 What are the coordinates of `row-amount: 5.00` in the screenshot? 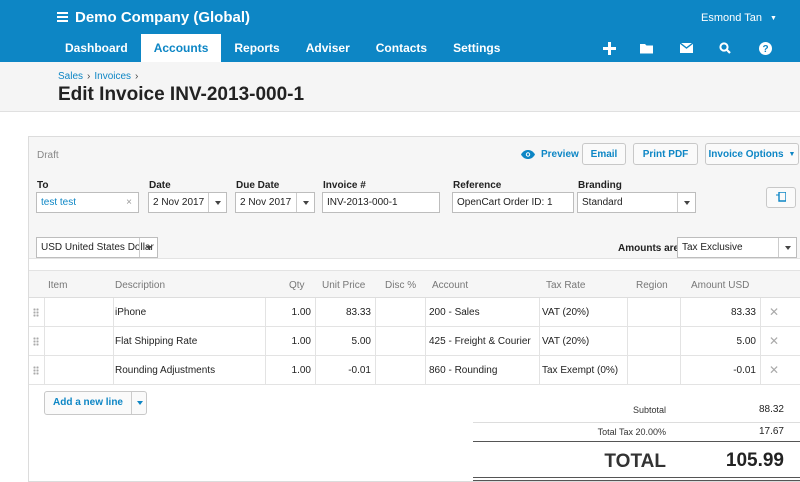 It's located at (718, 341).